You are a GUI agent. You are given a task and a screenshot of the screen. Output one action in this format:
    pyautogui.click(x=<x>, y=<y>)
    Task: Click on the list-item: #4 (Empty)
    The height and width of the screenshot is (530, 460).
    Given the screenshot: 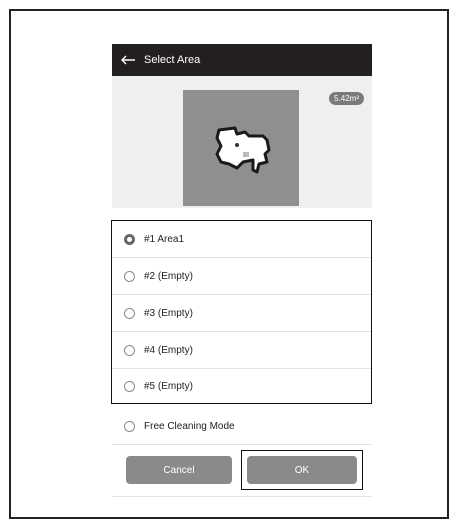 What is the action you would take?
    pyautogui.click(x=241, y=350)
    